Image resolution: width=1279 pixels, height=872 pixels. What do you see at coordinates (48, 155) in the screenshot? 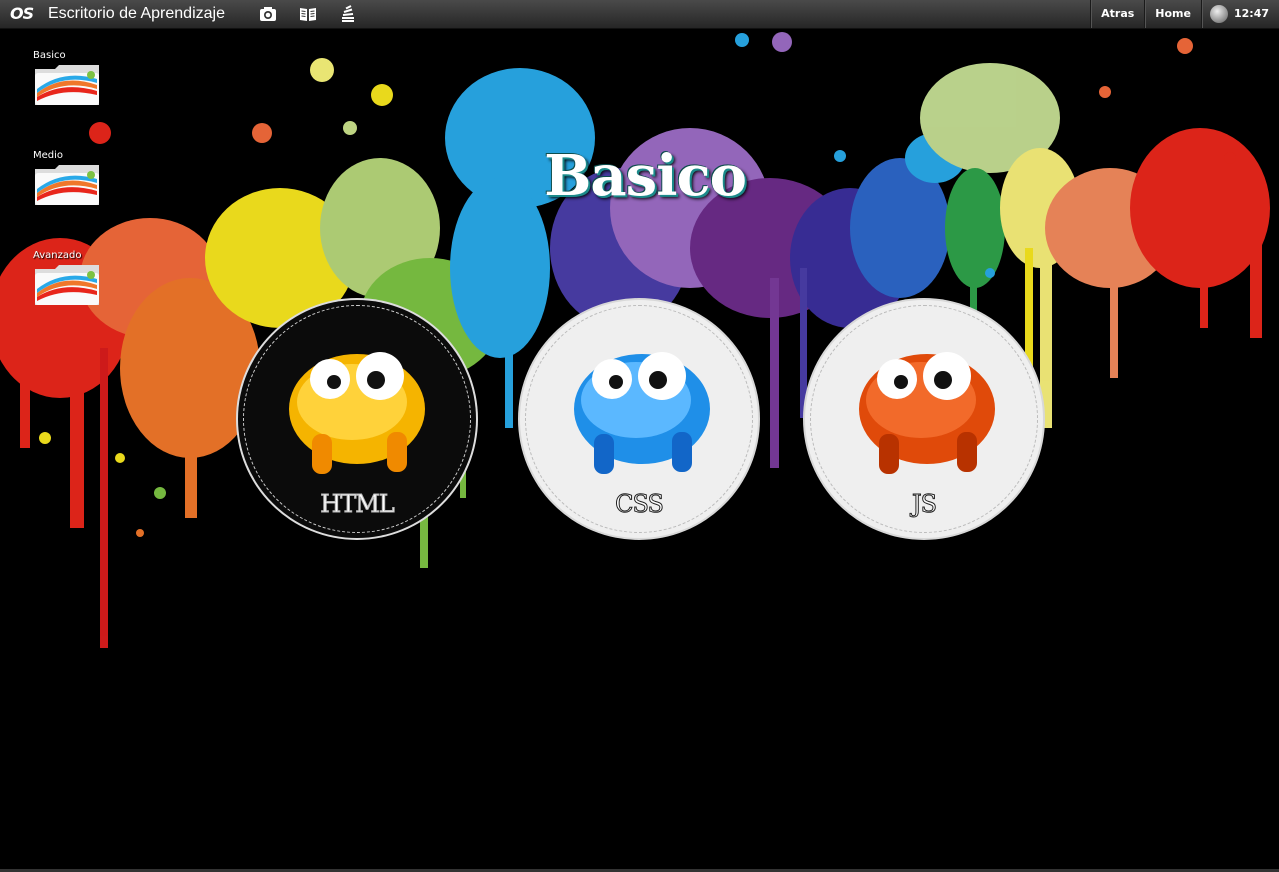
I see `folder-label: Medio` at bounding box center [48, 155].